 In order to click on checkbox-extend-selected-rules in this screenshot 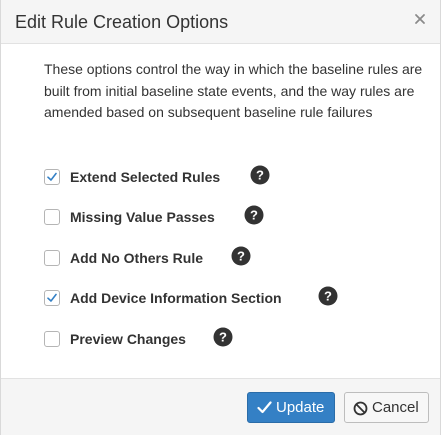, I will do `click(52, 177)`.